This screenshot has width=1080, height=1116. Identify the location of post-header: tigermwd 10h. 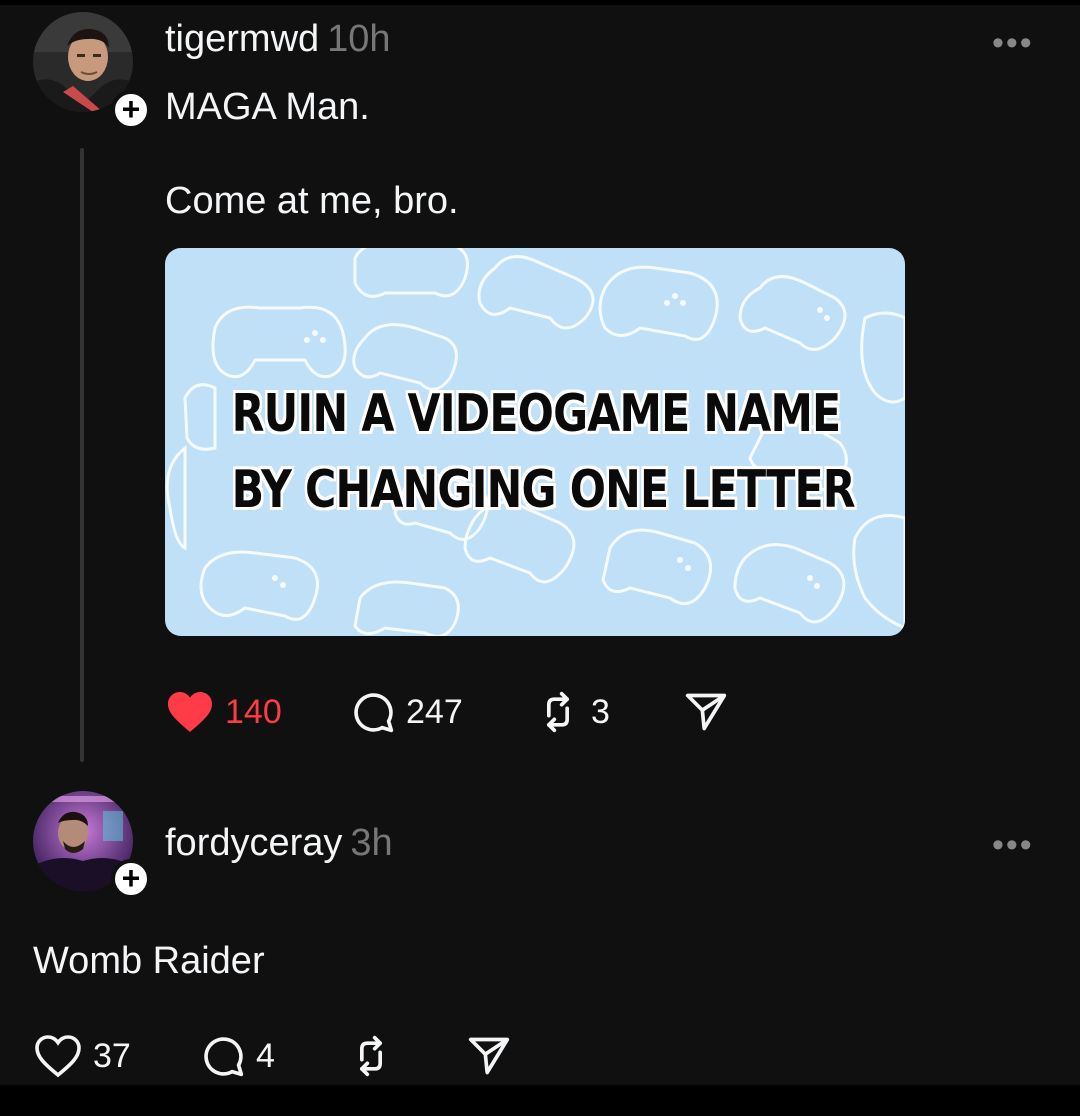
(278, 39).